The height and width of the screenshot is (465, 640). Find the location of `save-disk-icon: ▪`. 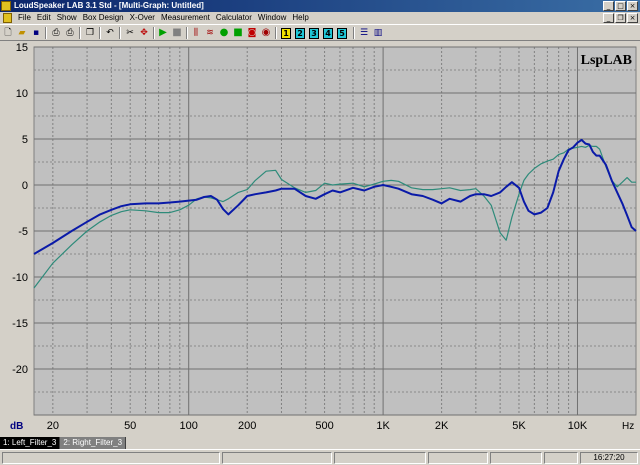

save-disk-icon: ▪ is located at coordinates (36, 33).